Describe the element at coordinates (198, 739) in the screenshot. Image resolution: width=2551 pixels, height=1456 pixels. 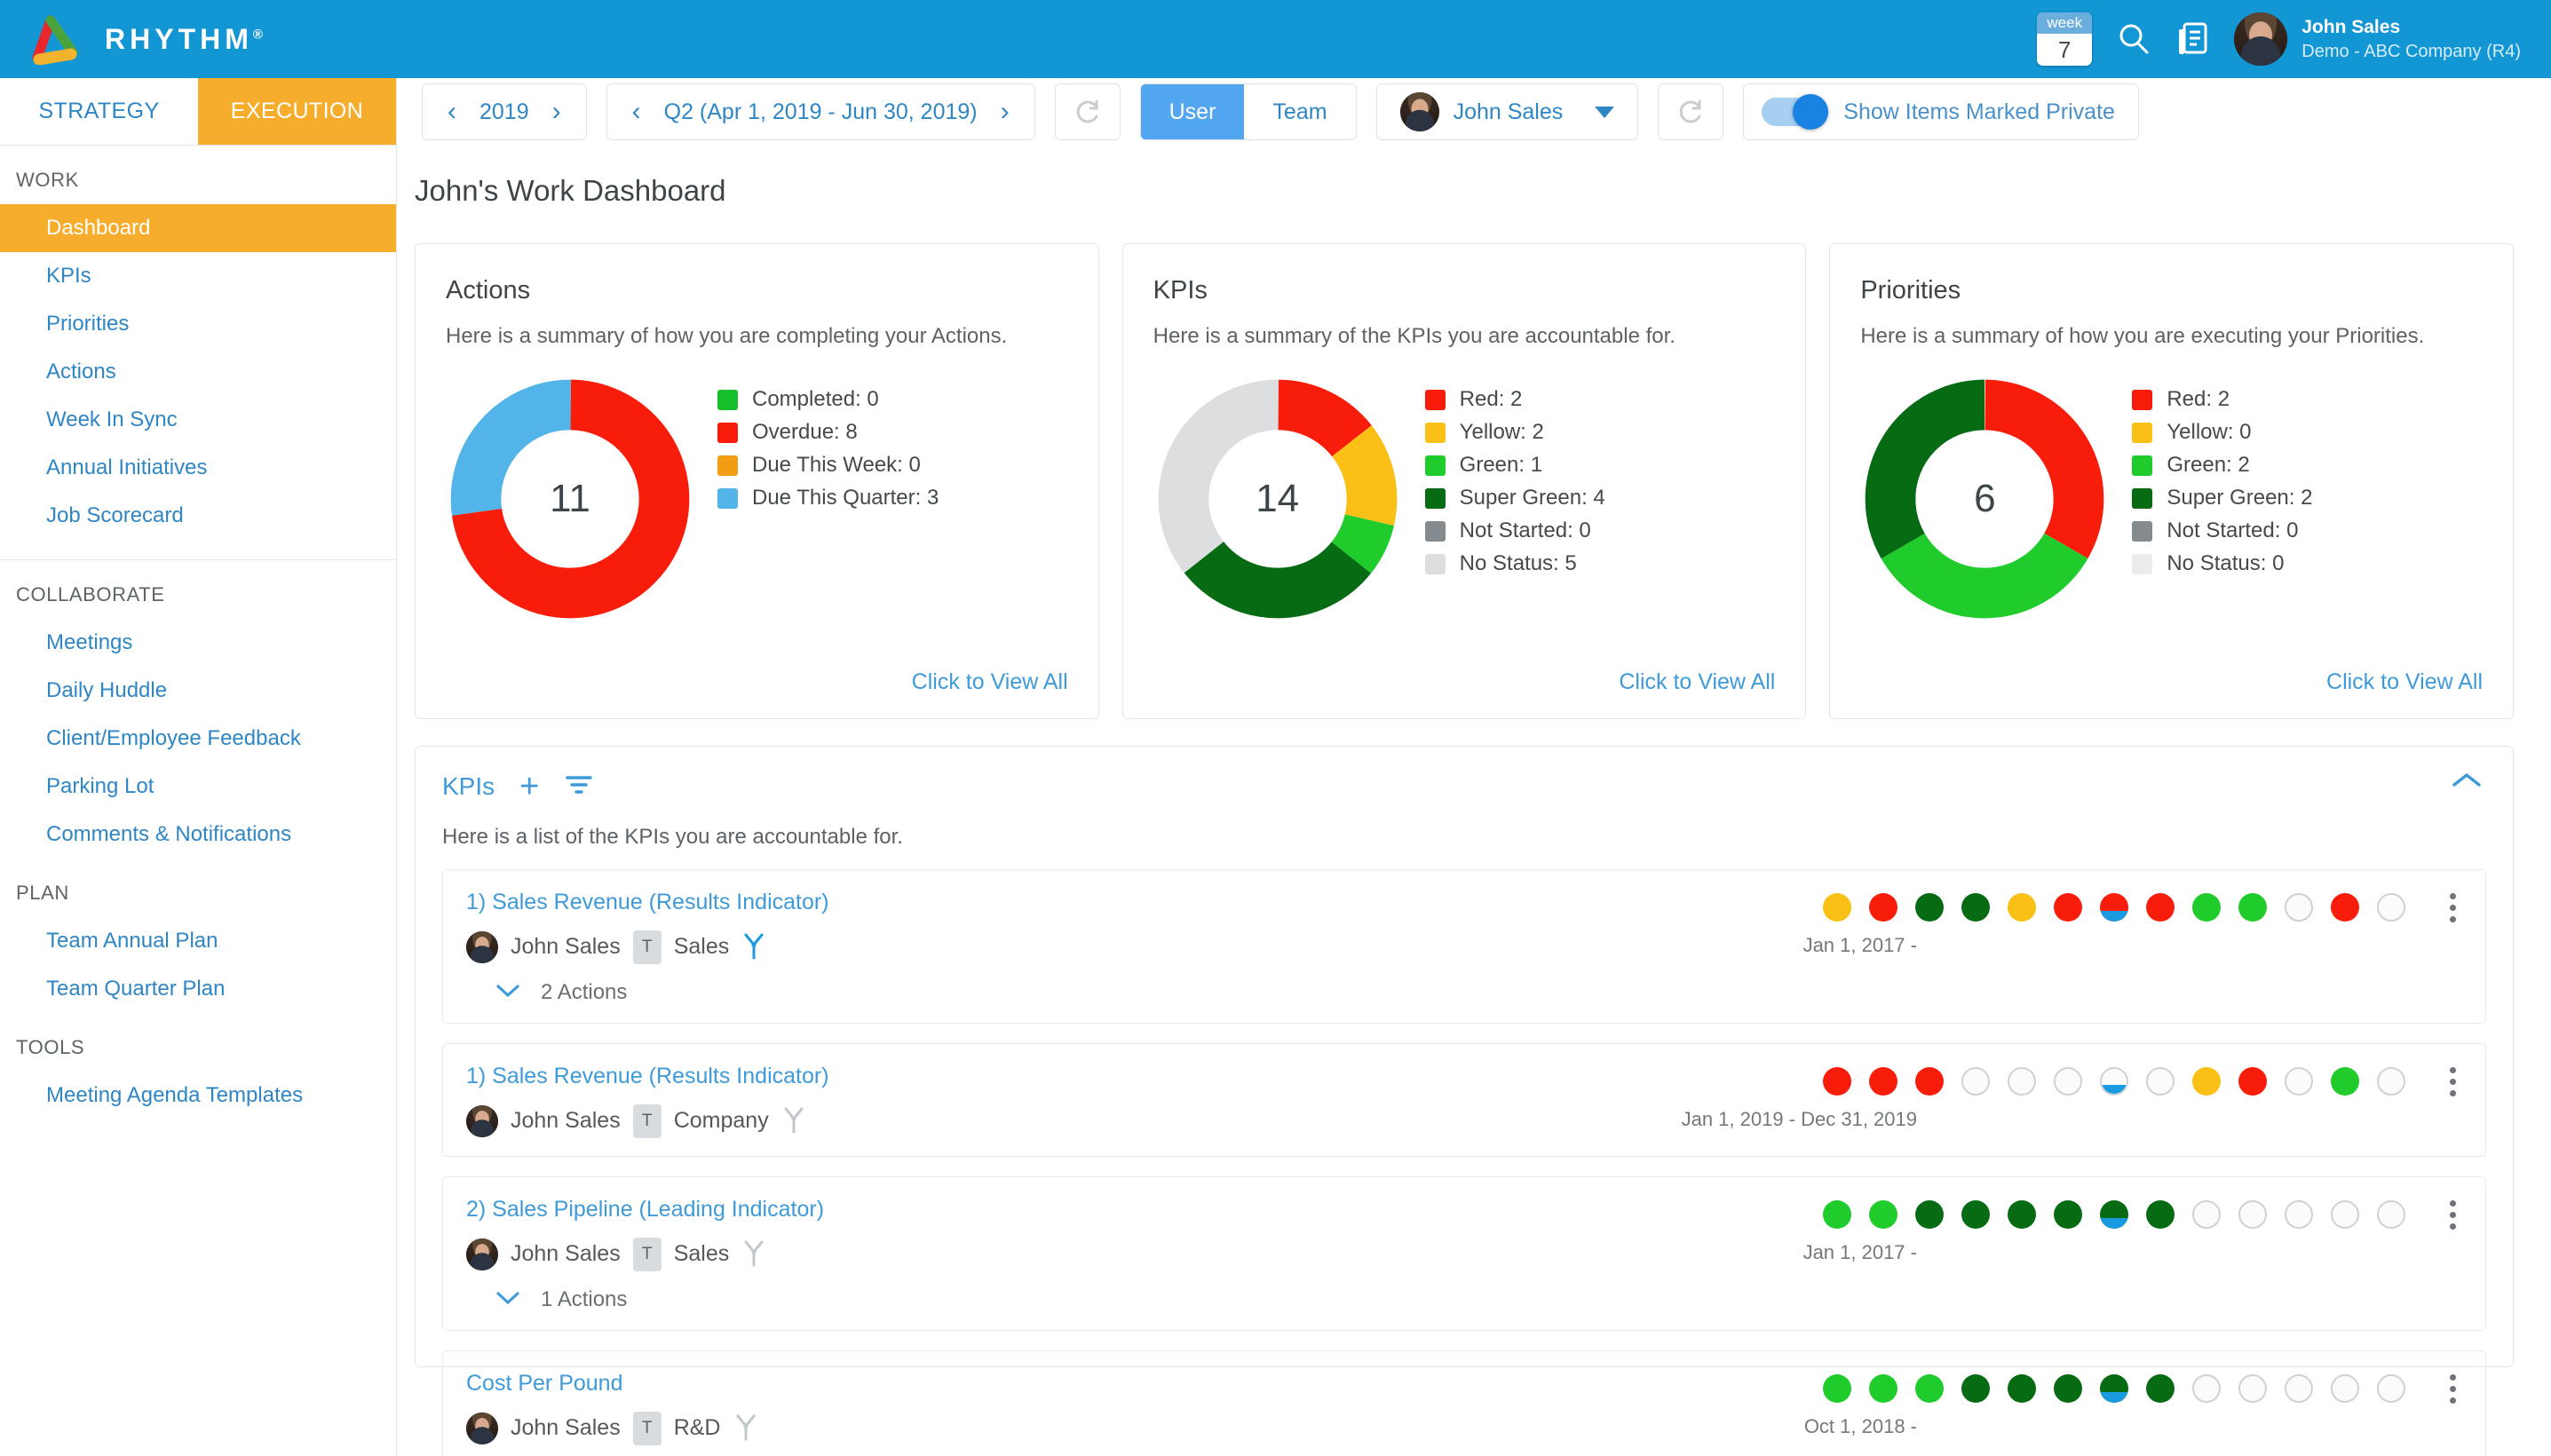
I see `sidebar-item-client-employee-feedback: Client/Employee Feedback` at that location.